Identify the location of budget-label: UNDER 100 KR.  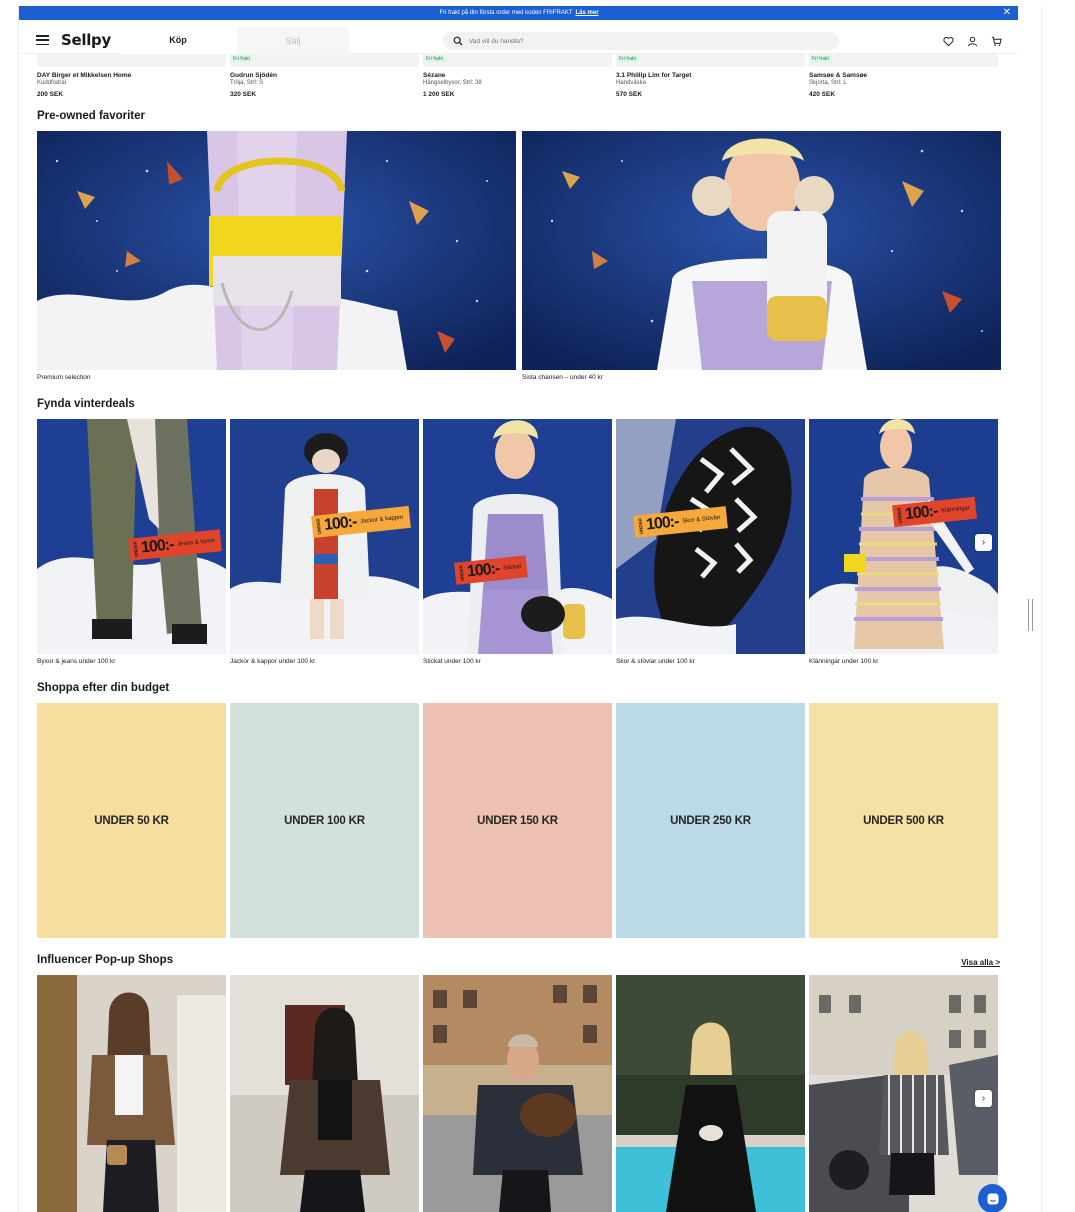
(324, 820).